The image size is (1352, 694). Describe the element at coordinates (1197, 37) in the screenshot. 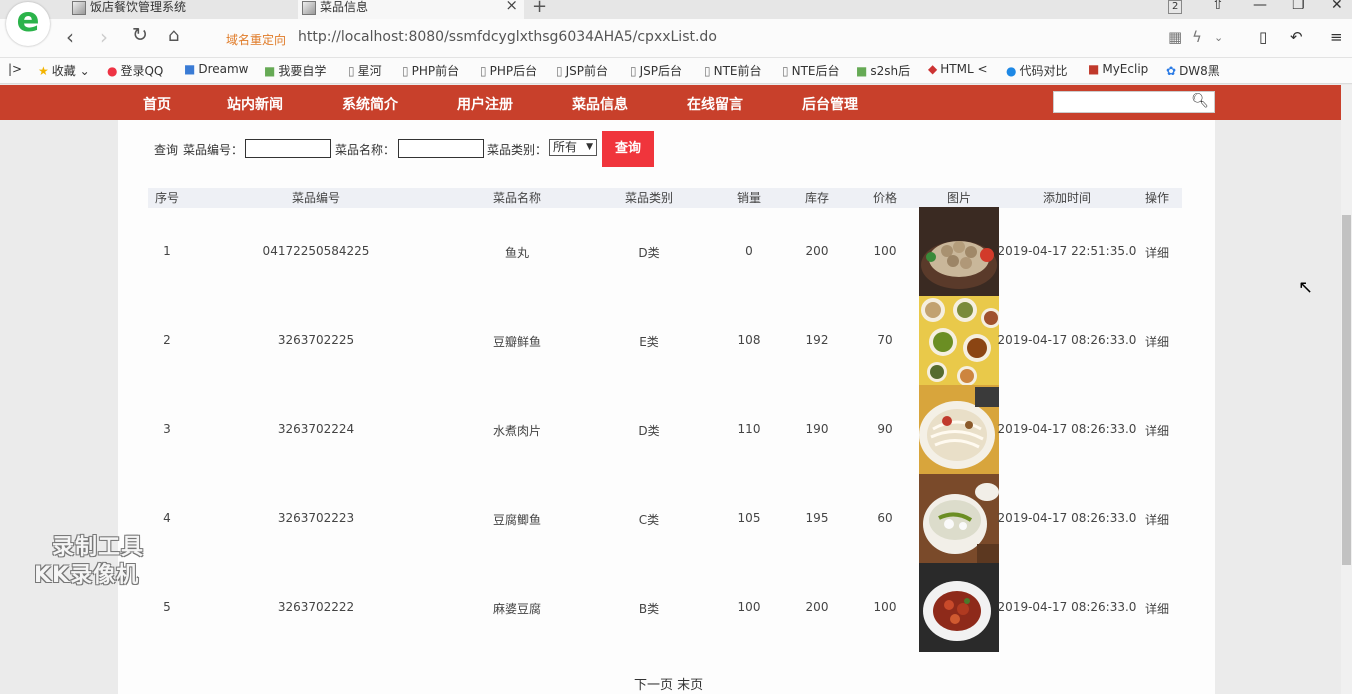

I see `lightning-icon: ϟ` at that location.